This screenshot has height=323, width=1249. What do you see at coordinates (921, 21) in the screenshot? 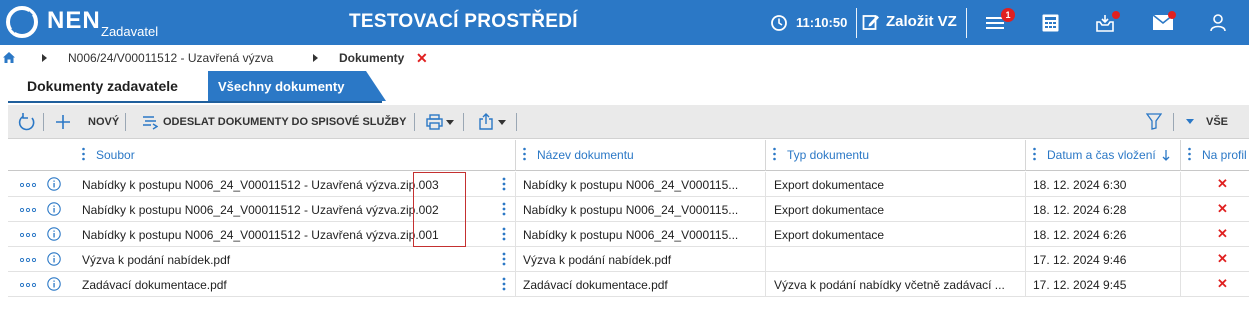
I see `create-contract-button: Založit VZ` at bounding box center [921, 21].